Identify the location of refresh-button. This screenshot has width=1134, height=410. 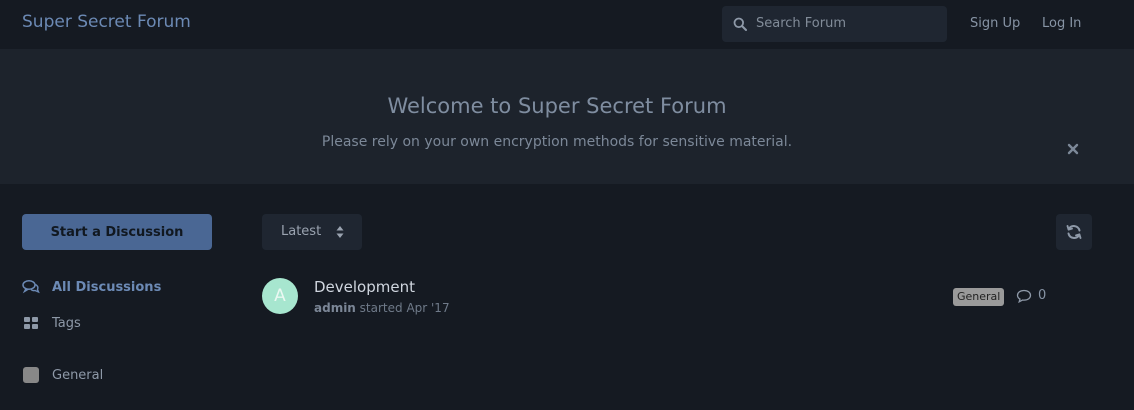
(1074, 232).